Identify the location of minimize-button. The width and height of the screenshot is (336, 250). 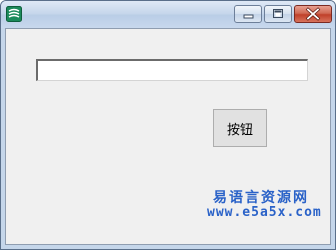
(248, 14).